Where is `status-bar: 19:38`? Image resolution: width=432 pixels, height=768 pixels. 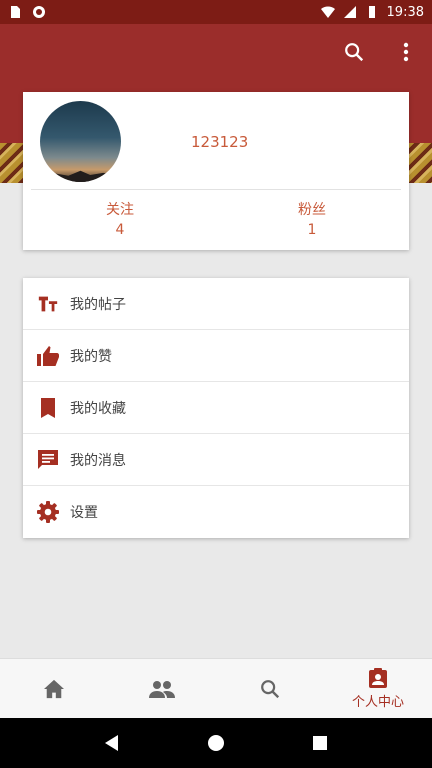 status-bar: 19:38 is located at coordinates (216, 12).